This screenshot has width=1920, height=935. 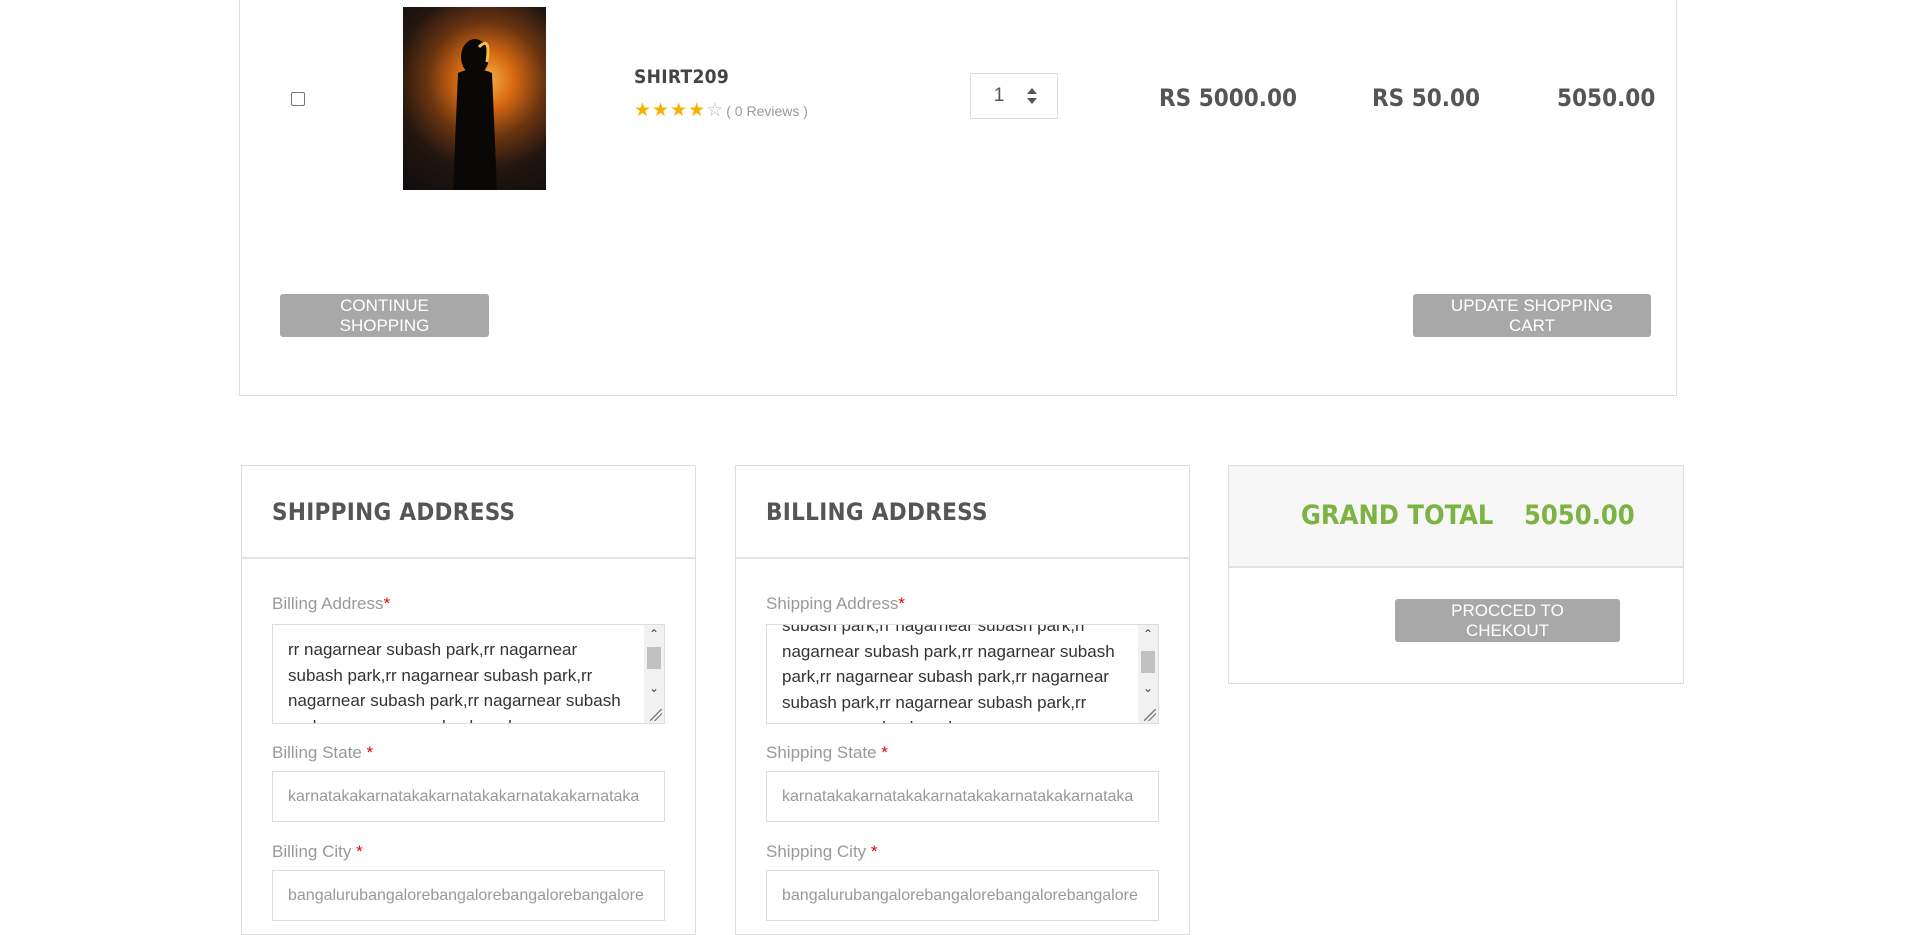 What do you see at coordinates (832, 603) in the screenshot?
I see `address-label-text: Shipping Address` at bounding box center [832, 603].